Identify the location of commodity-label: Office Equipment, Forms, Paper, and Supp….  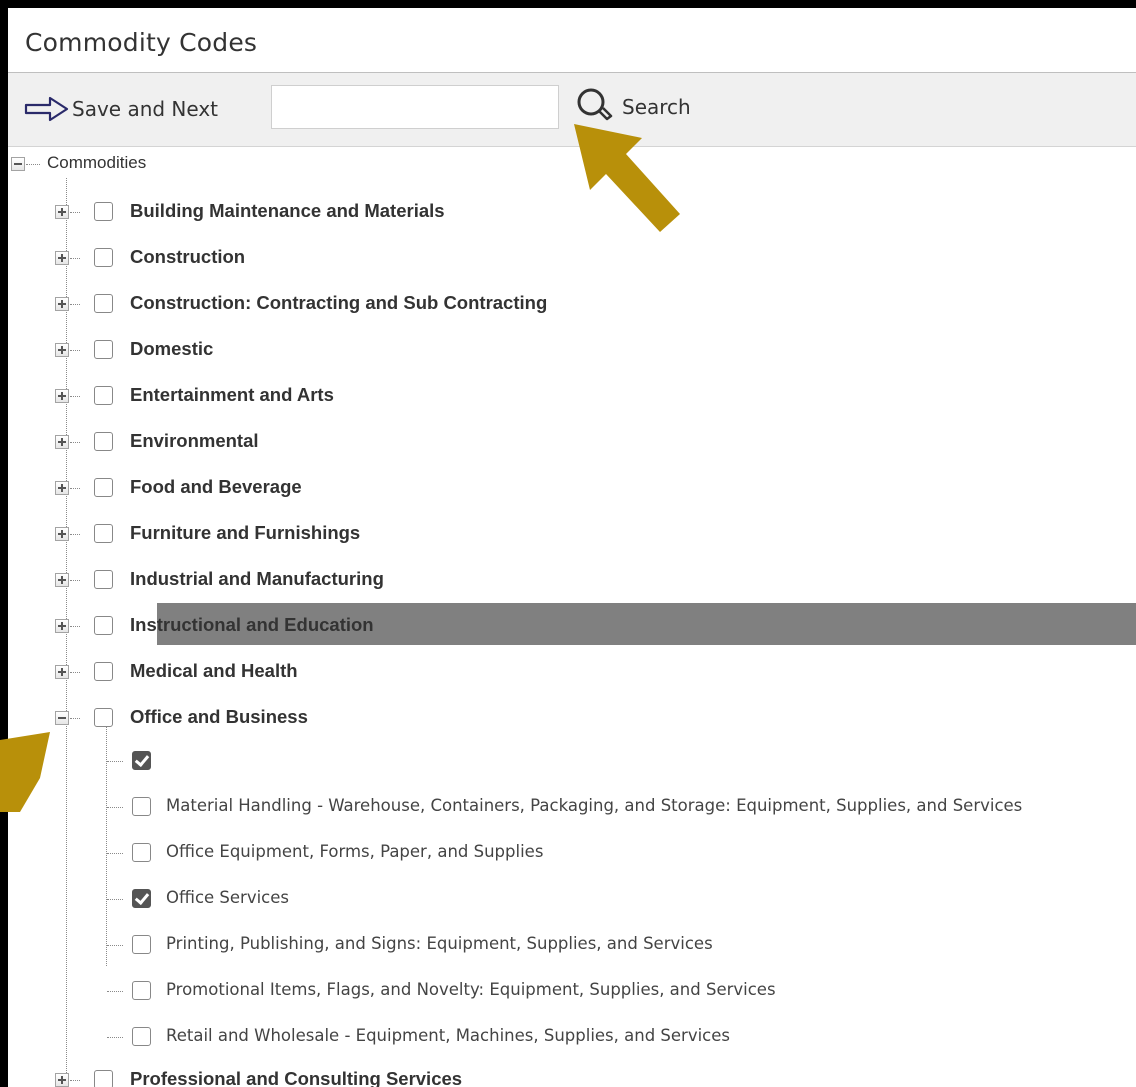
(354, 851).